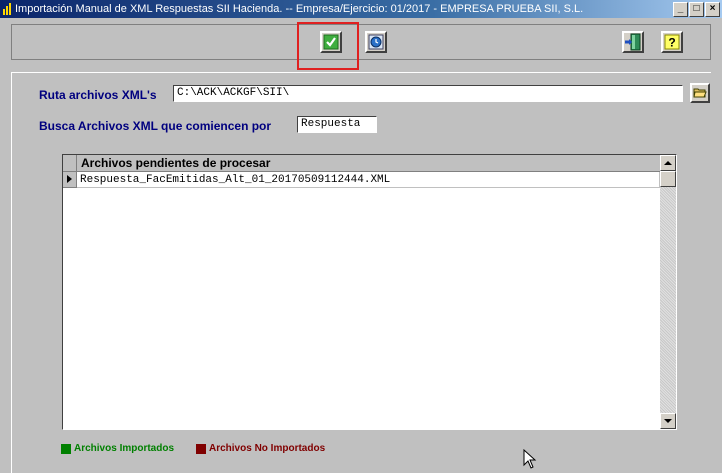 The width and height of the screenshot is (722, 473). I want to click on row-indicator, so click(70, 180).